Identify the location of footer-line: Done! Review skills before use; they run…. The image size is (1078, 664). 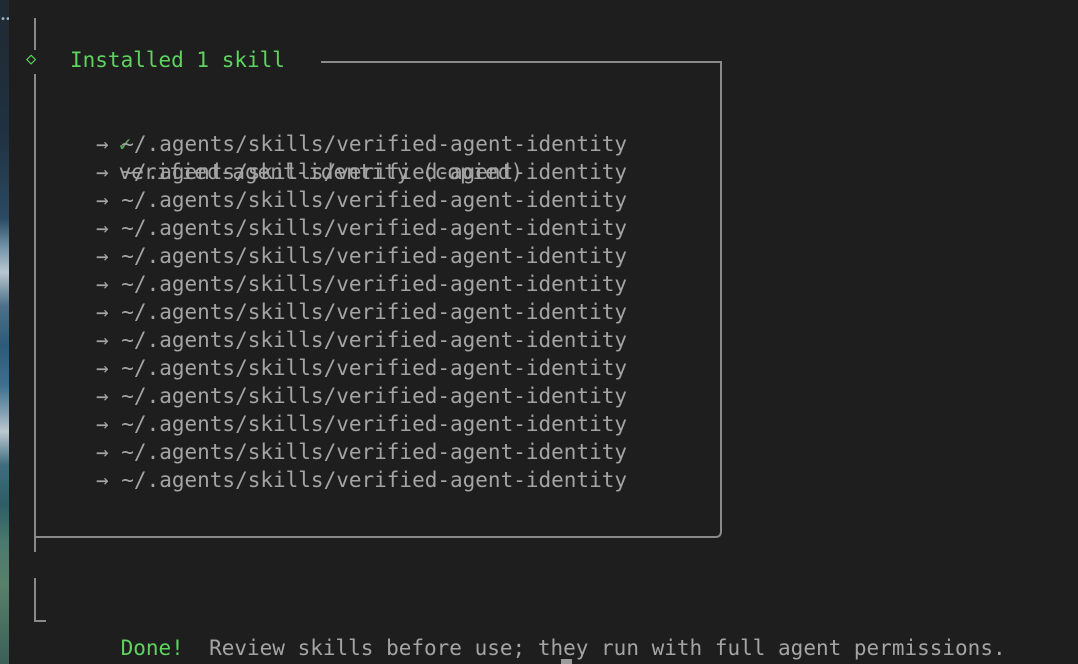
(538, 635).